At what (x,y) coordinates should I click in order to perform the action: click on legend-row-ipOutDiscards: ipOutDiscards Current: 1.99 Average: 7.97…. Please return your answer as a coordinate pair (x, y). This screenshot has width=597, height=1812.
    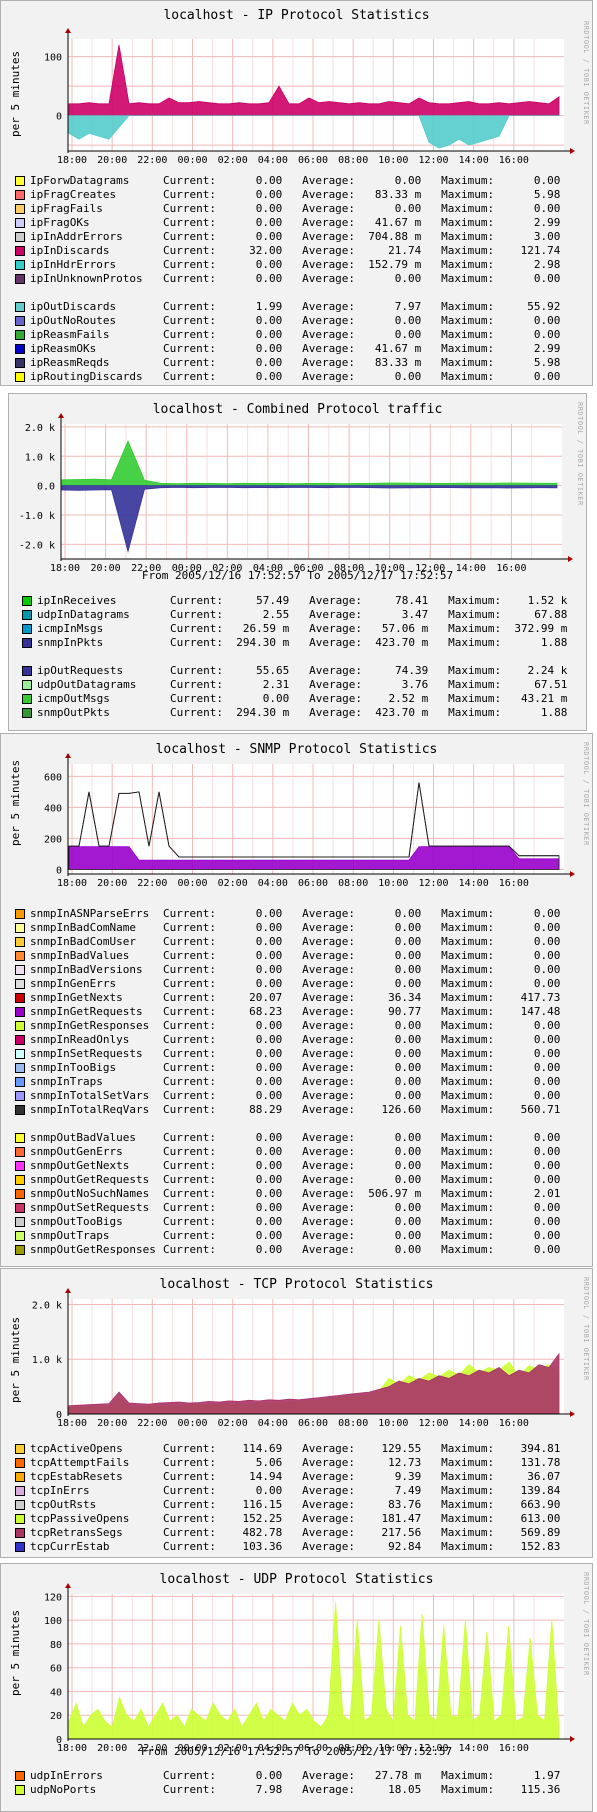
    Looking at the image, I should click on (287, 307).